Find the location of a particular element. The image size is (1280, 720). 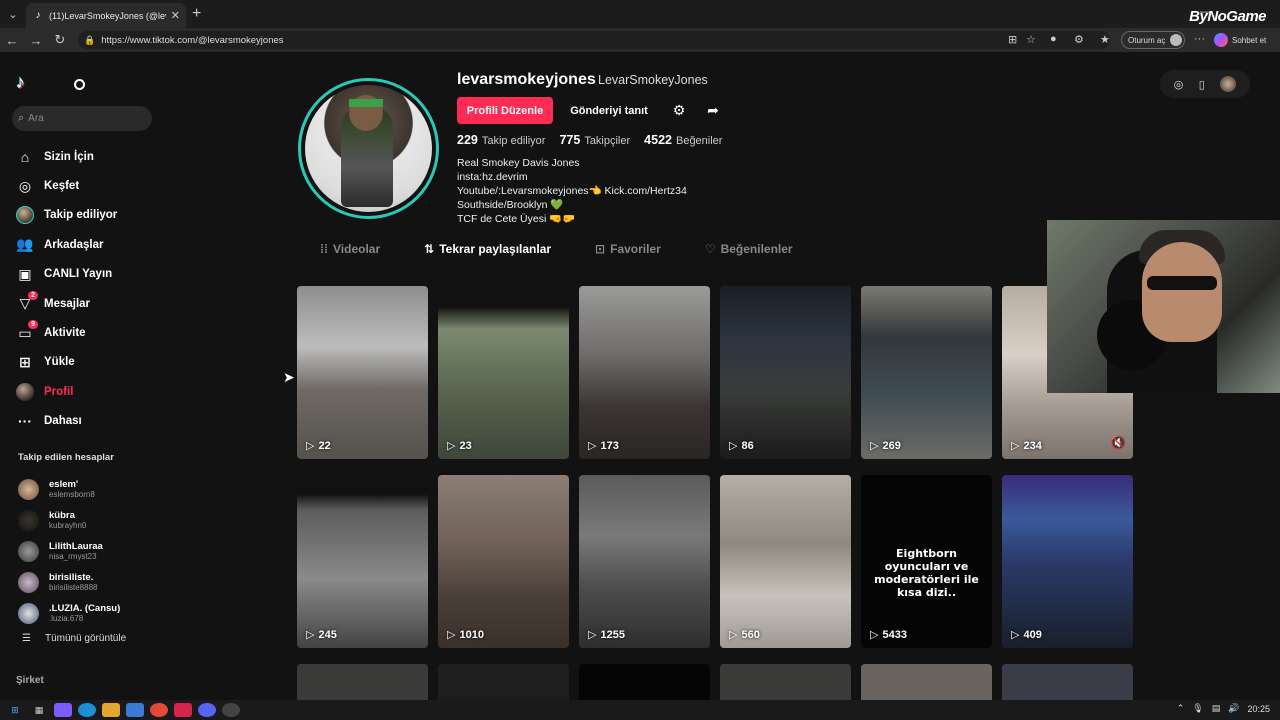

sidebar-item-friends: 👥 Arkadaşlar is located at coordinates (91, 244).